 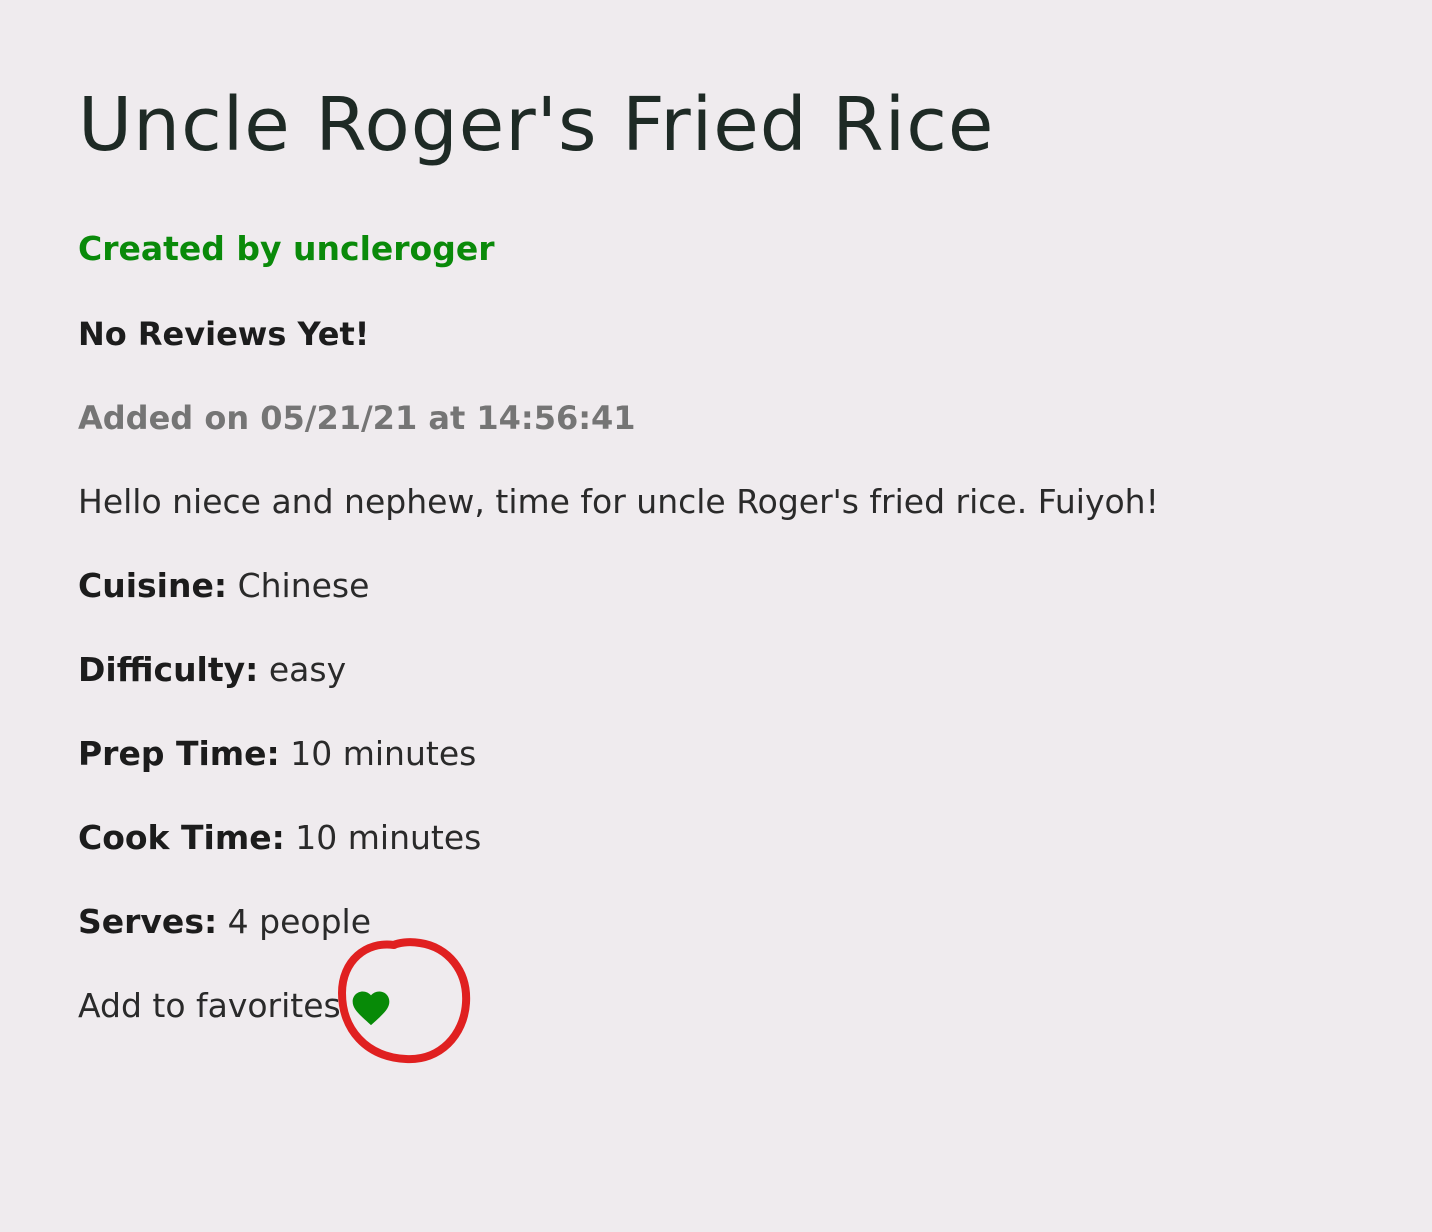 What do you see at coordinates (148, 921) in the screenshot?
I see `serves-label: Serves:` at bounding box center [148, 921].